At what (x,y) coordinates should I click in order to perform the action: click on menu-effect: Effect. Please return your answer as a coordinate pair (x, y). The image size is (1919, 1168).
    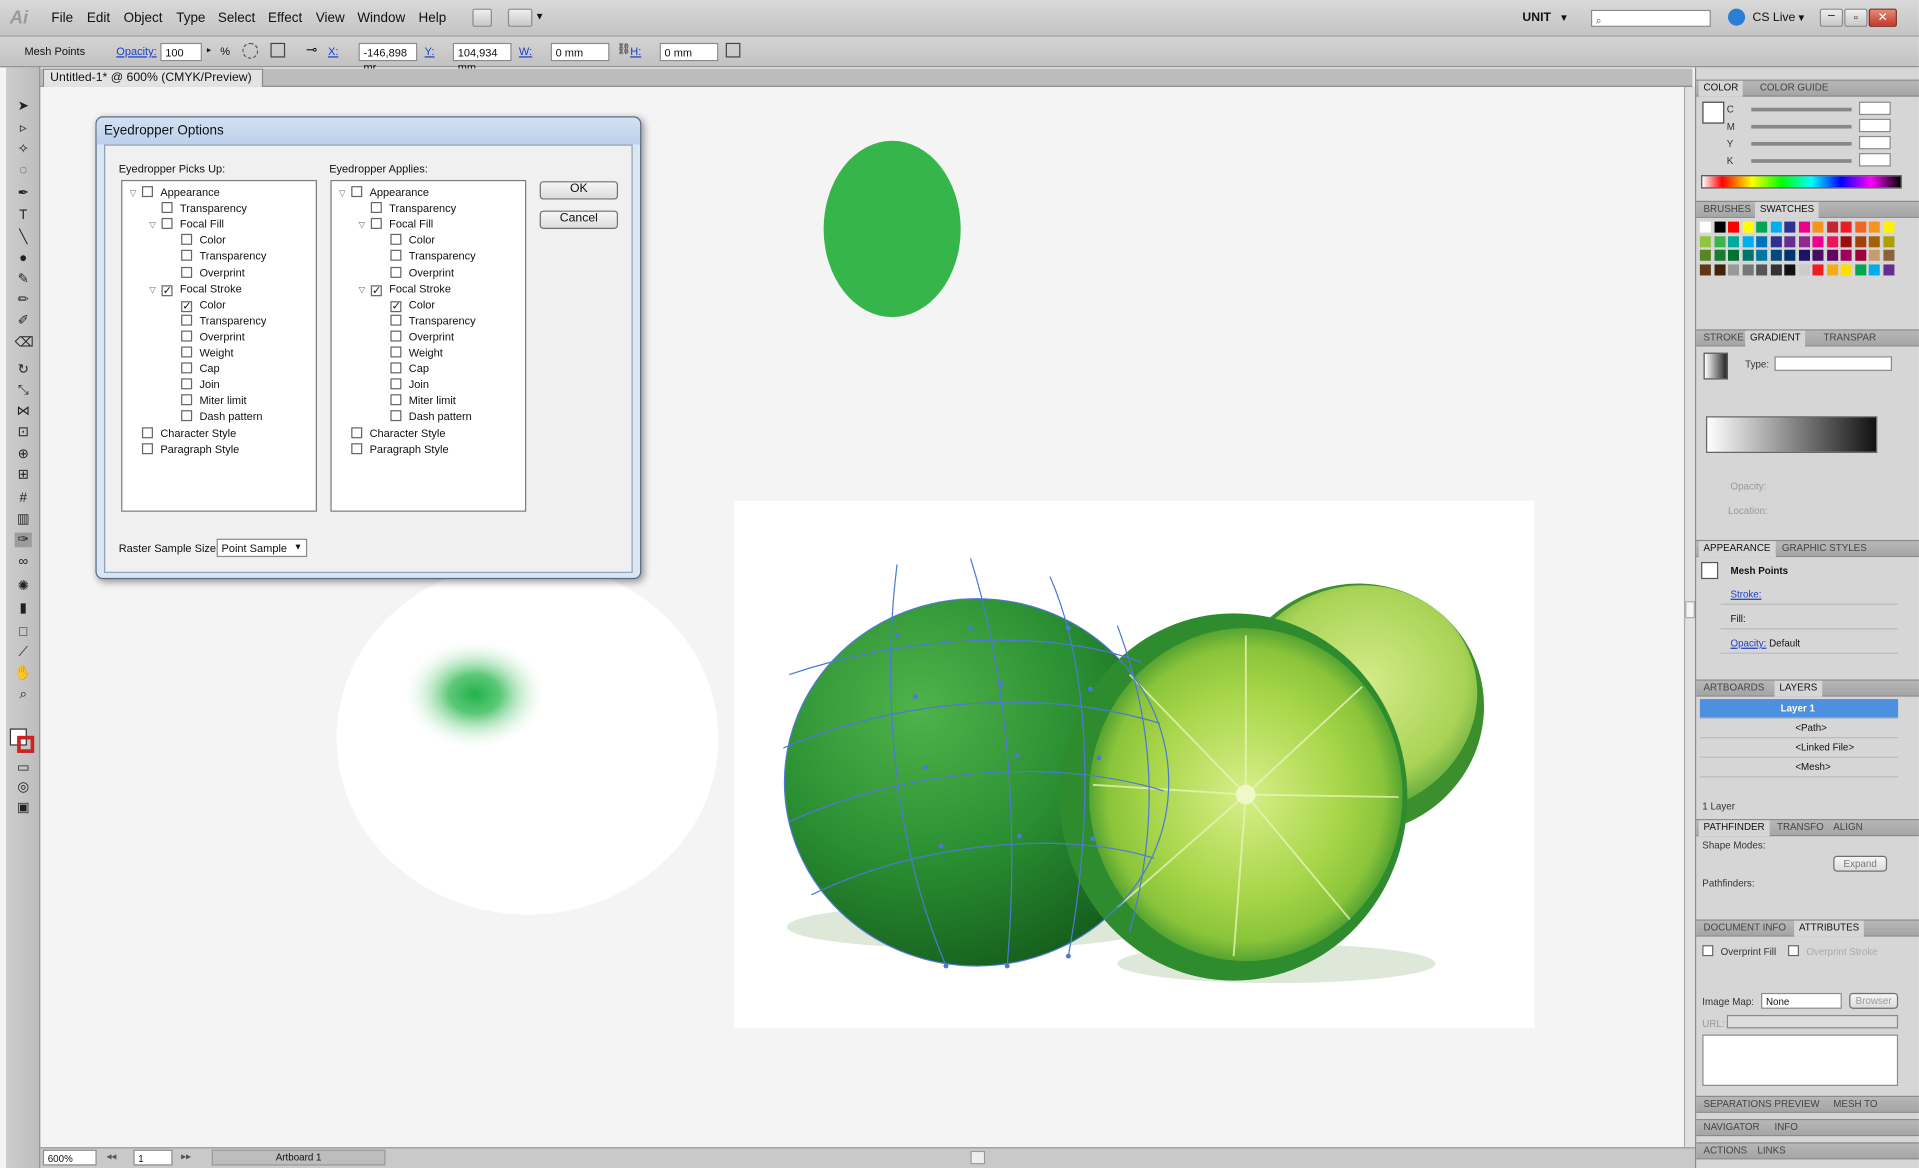
    Looking at the image, I should click on (285, 18).